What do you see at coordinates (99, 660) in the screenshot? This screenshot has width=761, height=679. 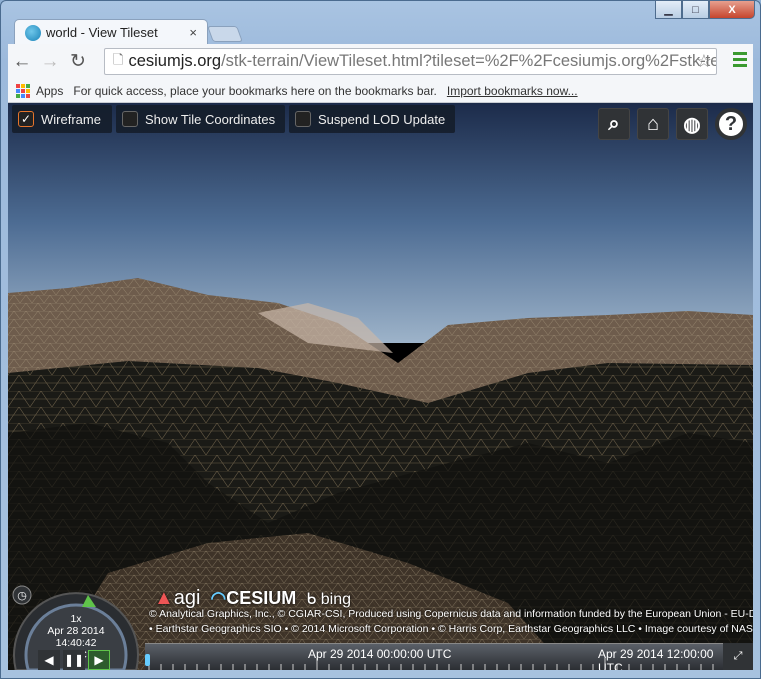 I see `play-button: ▶` at bounding box center [99, 660].